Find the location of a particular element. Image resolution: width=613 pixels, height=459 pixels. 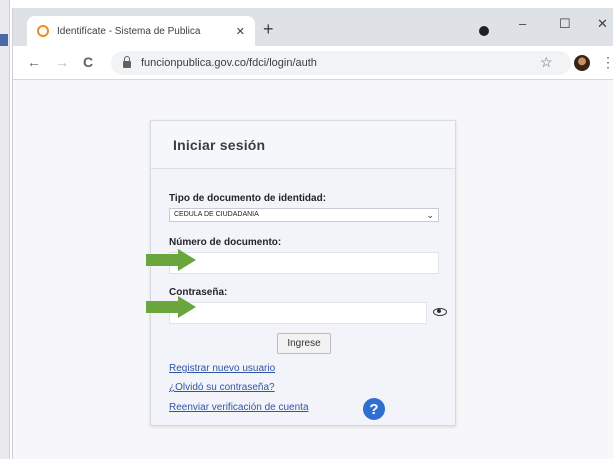

minimize-button: – is located at coordinates (522, 23).